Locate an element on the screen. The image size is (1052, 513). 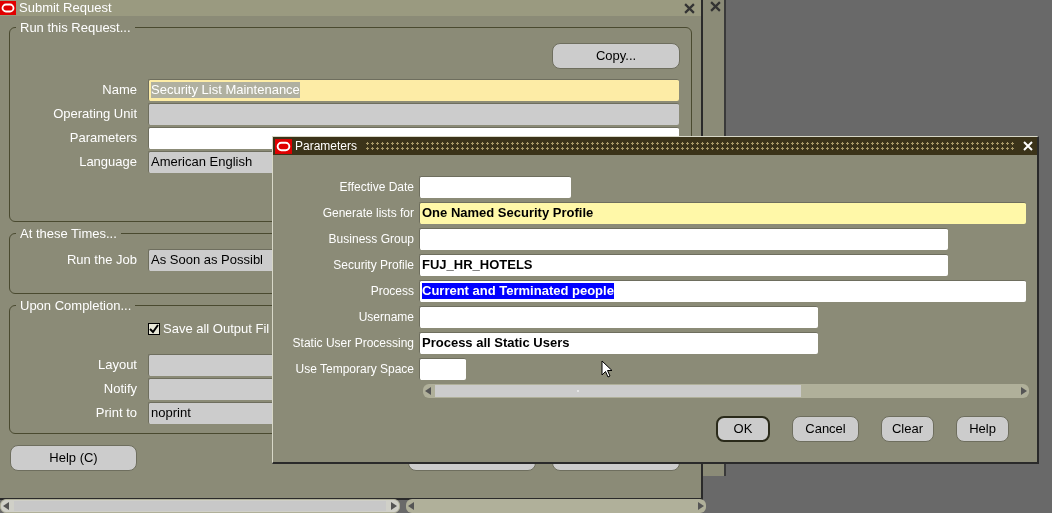
field-label: Print to is located at coordinates (116, 412).